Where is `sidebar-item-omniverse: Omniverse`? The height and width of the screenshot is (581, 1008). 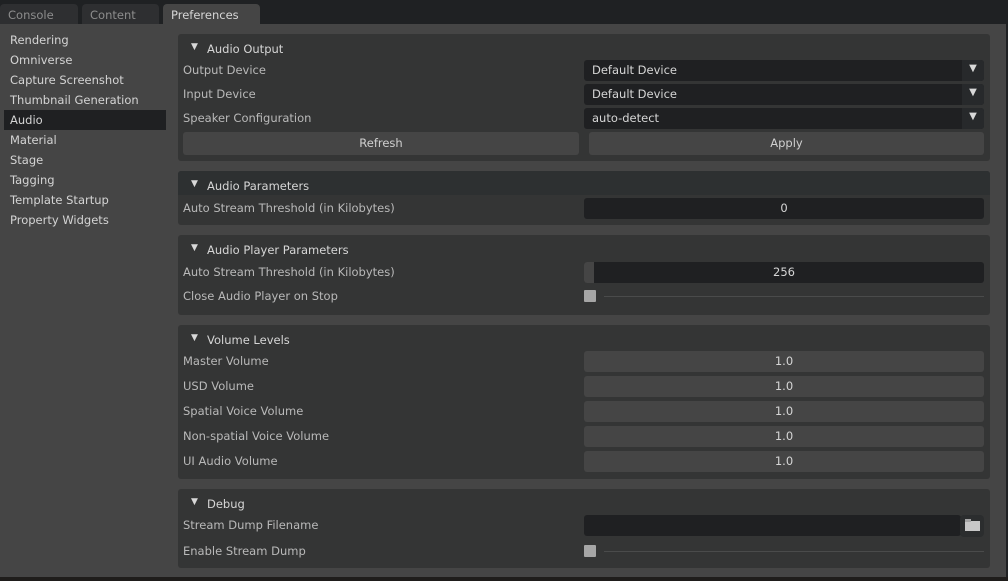 sidebar-item-omniverse: Omniverse is located at coordinates (85, 60).